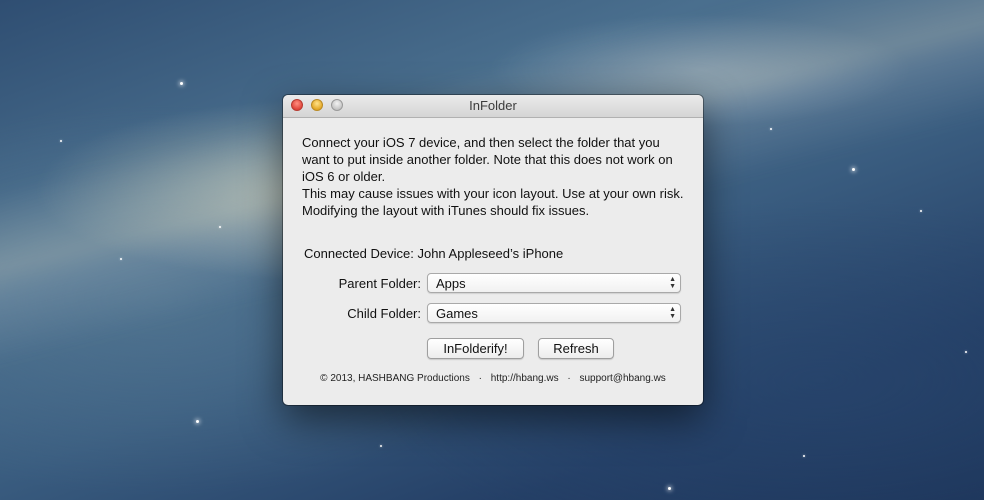  I want to click on child-folder-selected: Games, so click(457, 313).